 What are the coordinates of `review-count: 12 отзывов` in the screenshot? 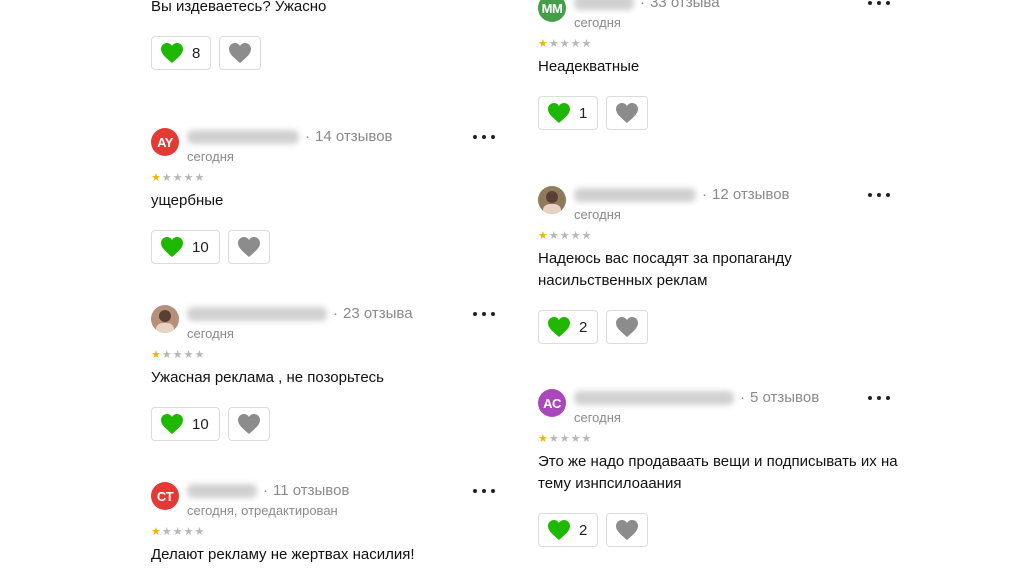 It's located at (751, 194).